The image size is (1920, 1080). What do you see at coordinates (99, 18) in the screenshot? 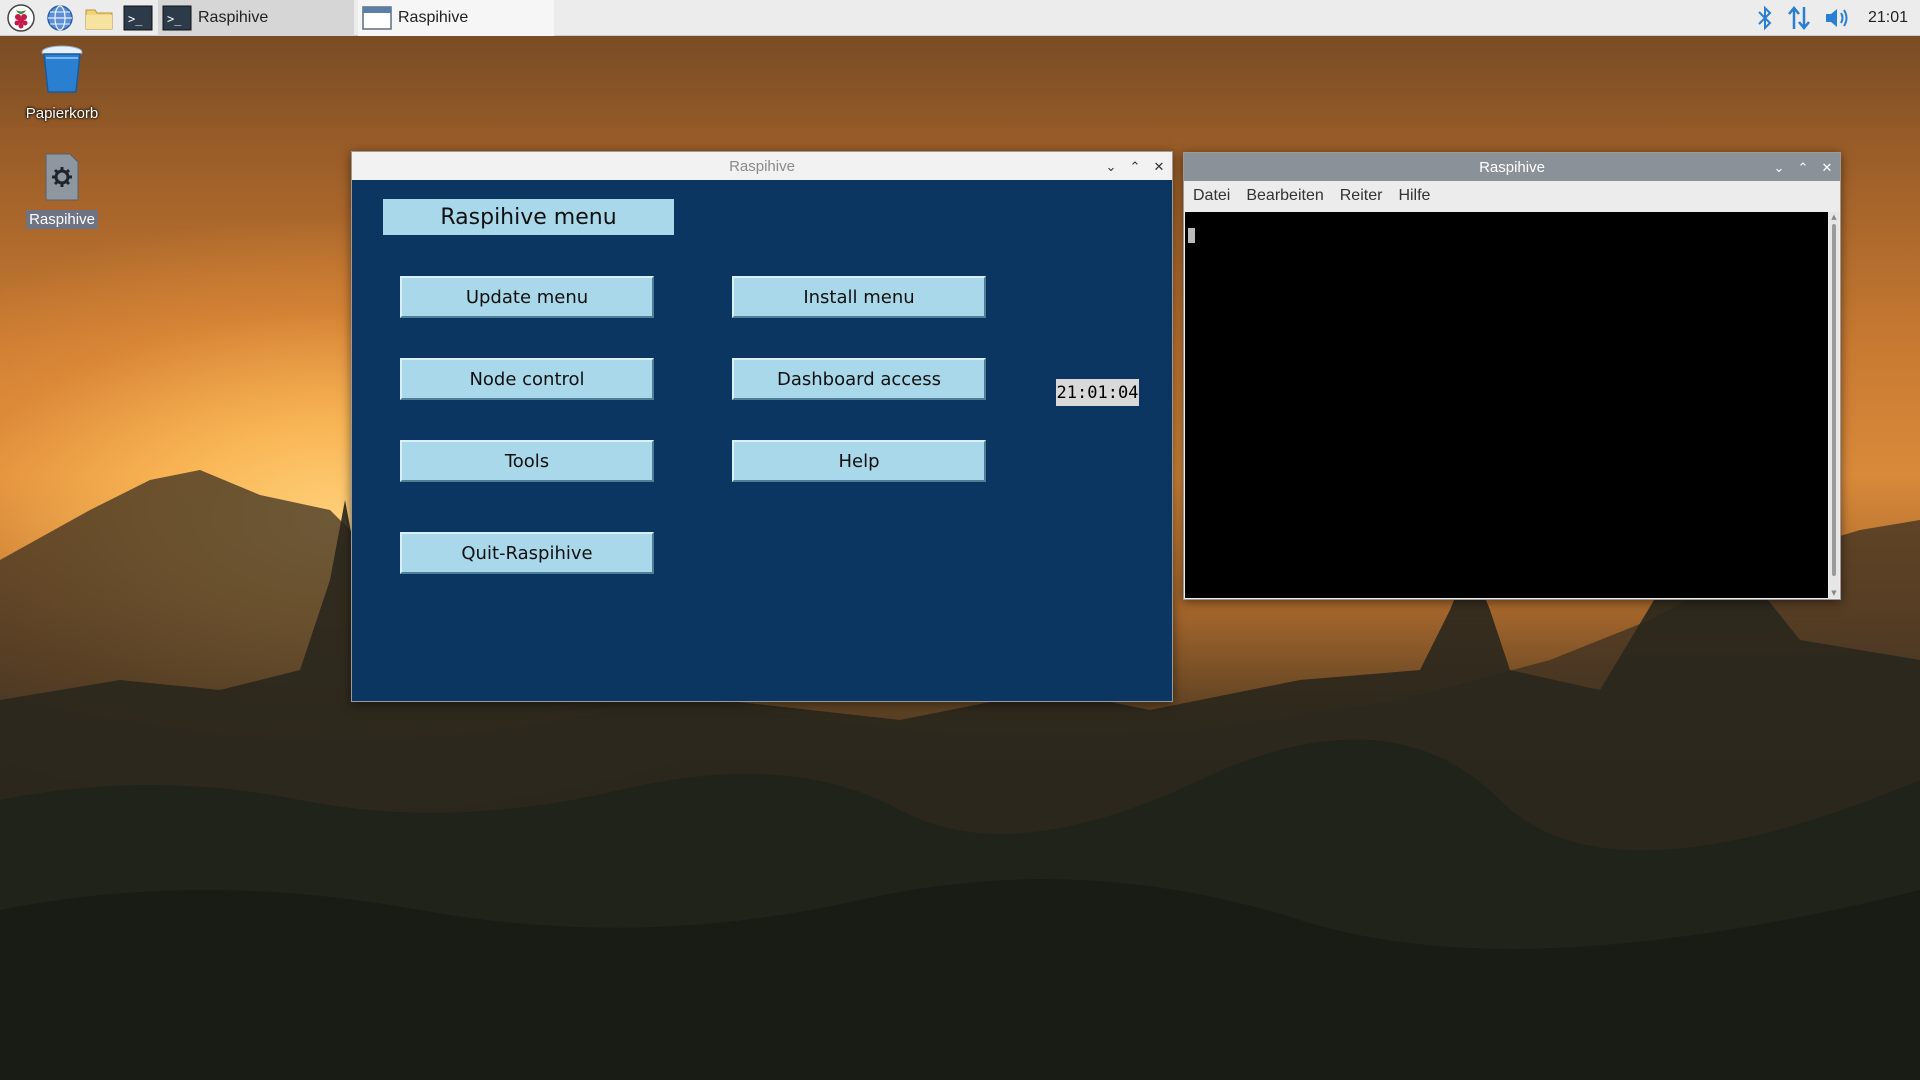
I see `file-manager-icon` at bounding box center [99, 18].